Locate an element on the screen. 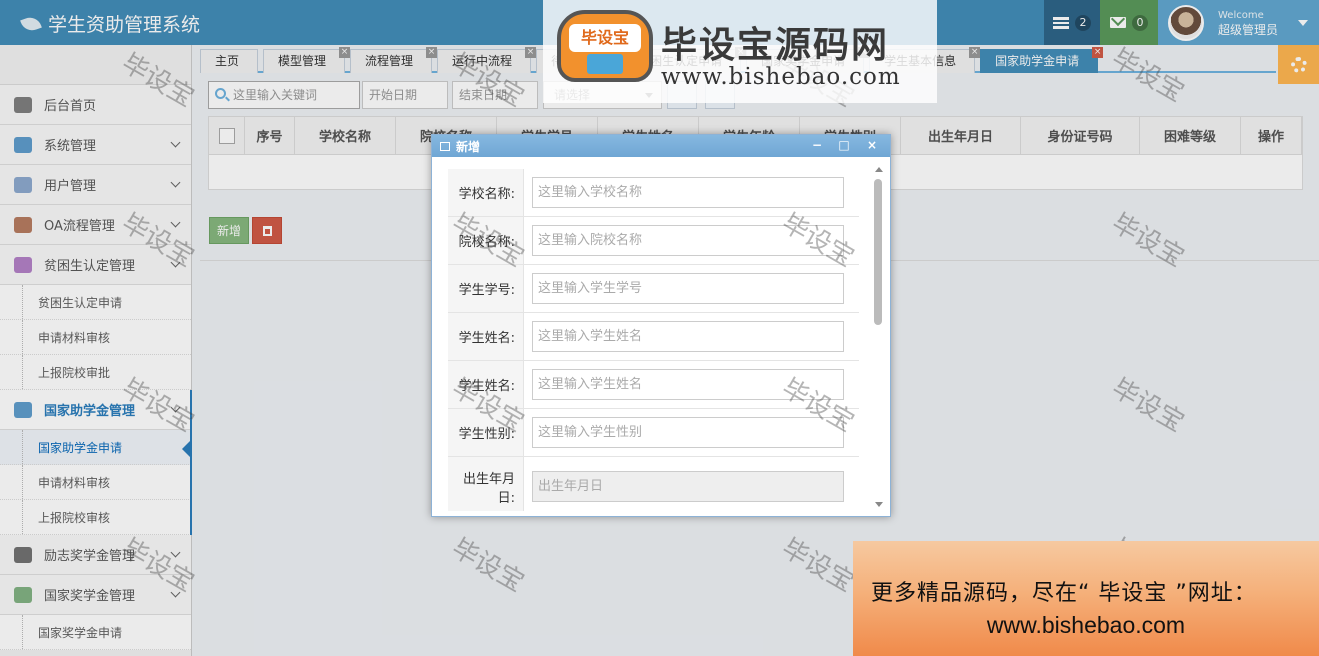 The image size is (1319, 656). scroll-thumb is located at coordinates (878, 252).